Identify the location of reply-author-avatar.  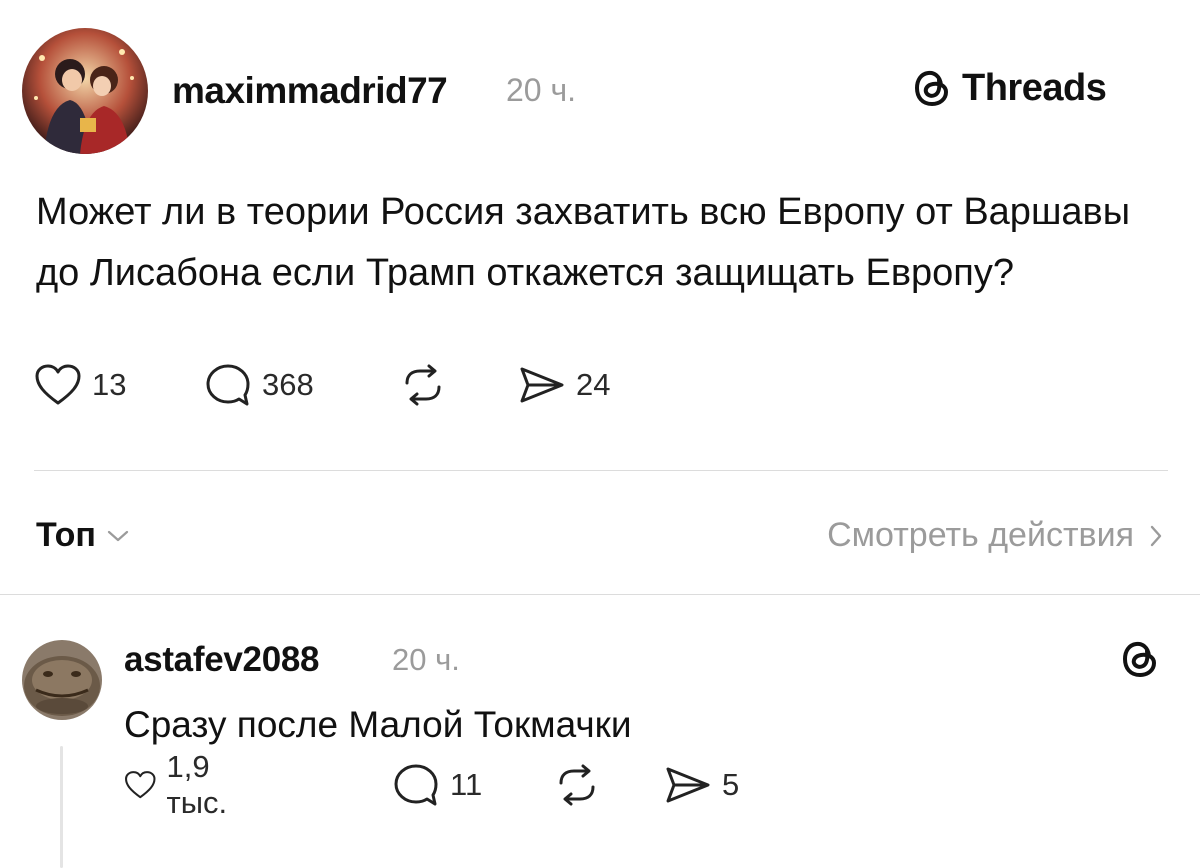
(62, 680).